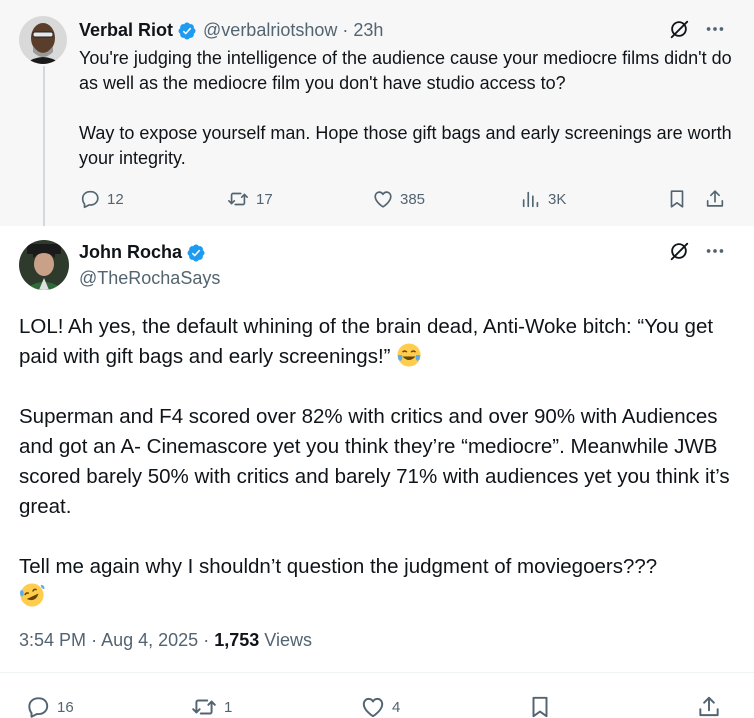  Describe the element at coordinates (115, 199) in the screenshot. I see `reply-count: 12` at that location.